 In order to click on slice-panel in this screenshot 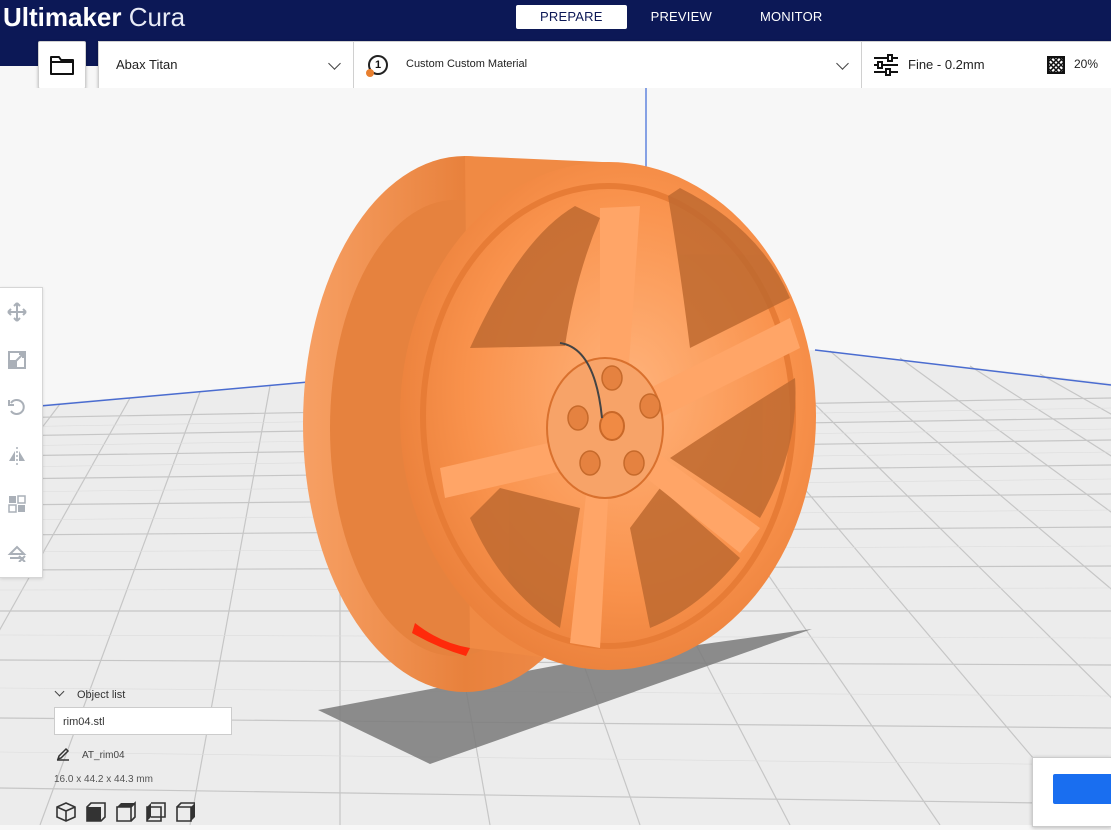, I will do `click(1071, 792)`.